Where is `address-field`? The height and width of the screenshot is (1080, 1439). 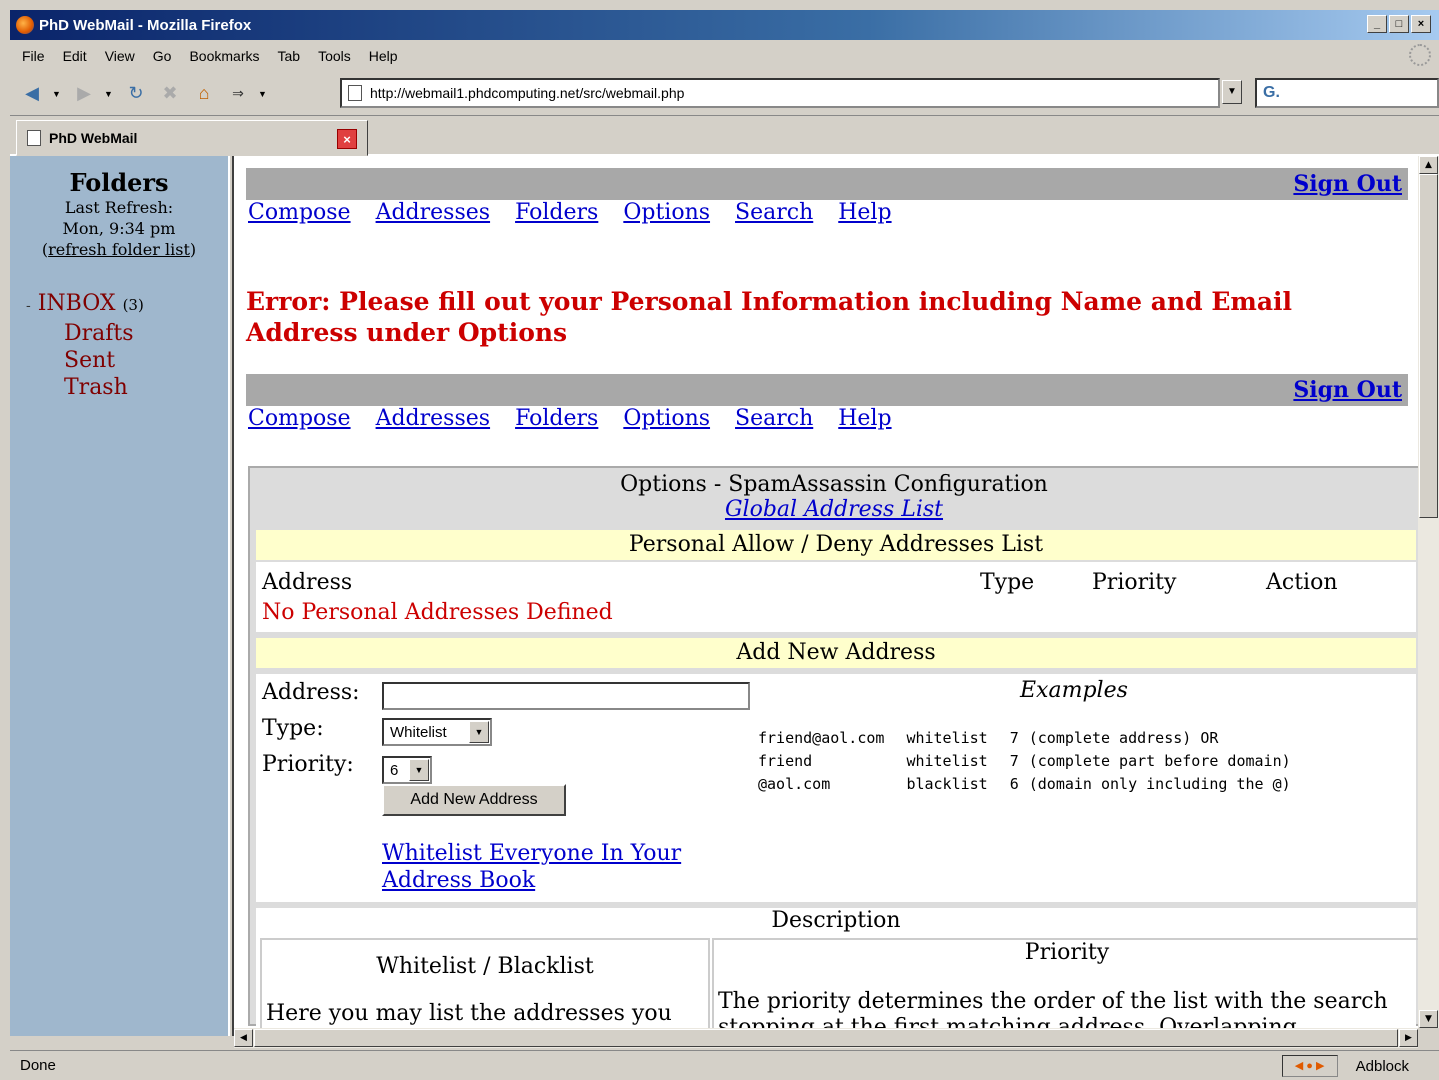 address-field is located at coordinates (566, 696).